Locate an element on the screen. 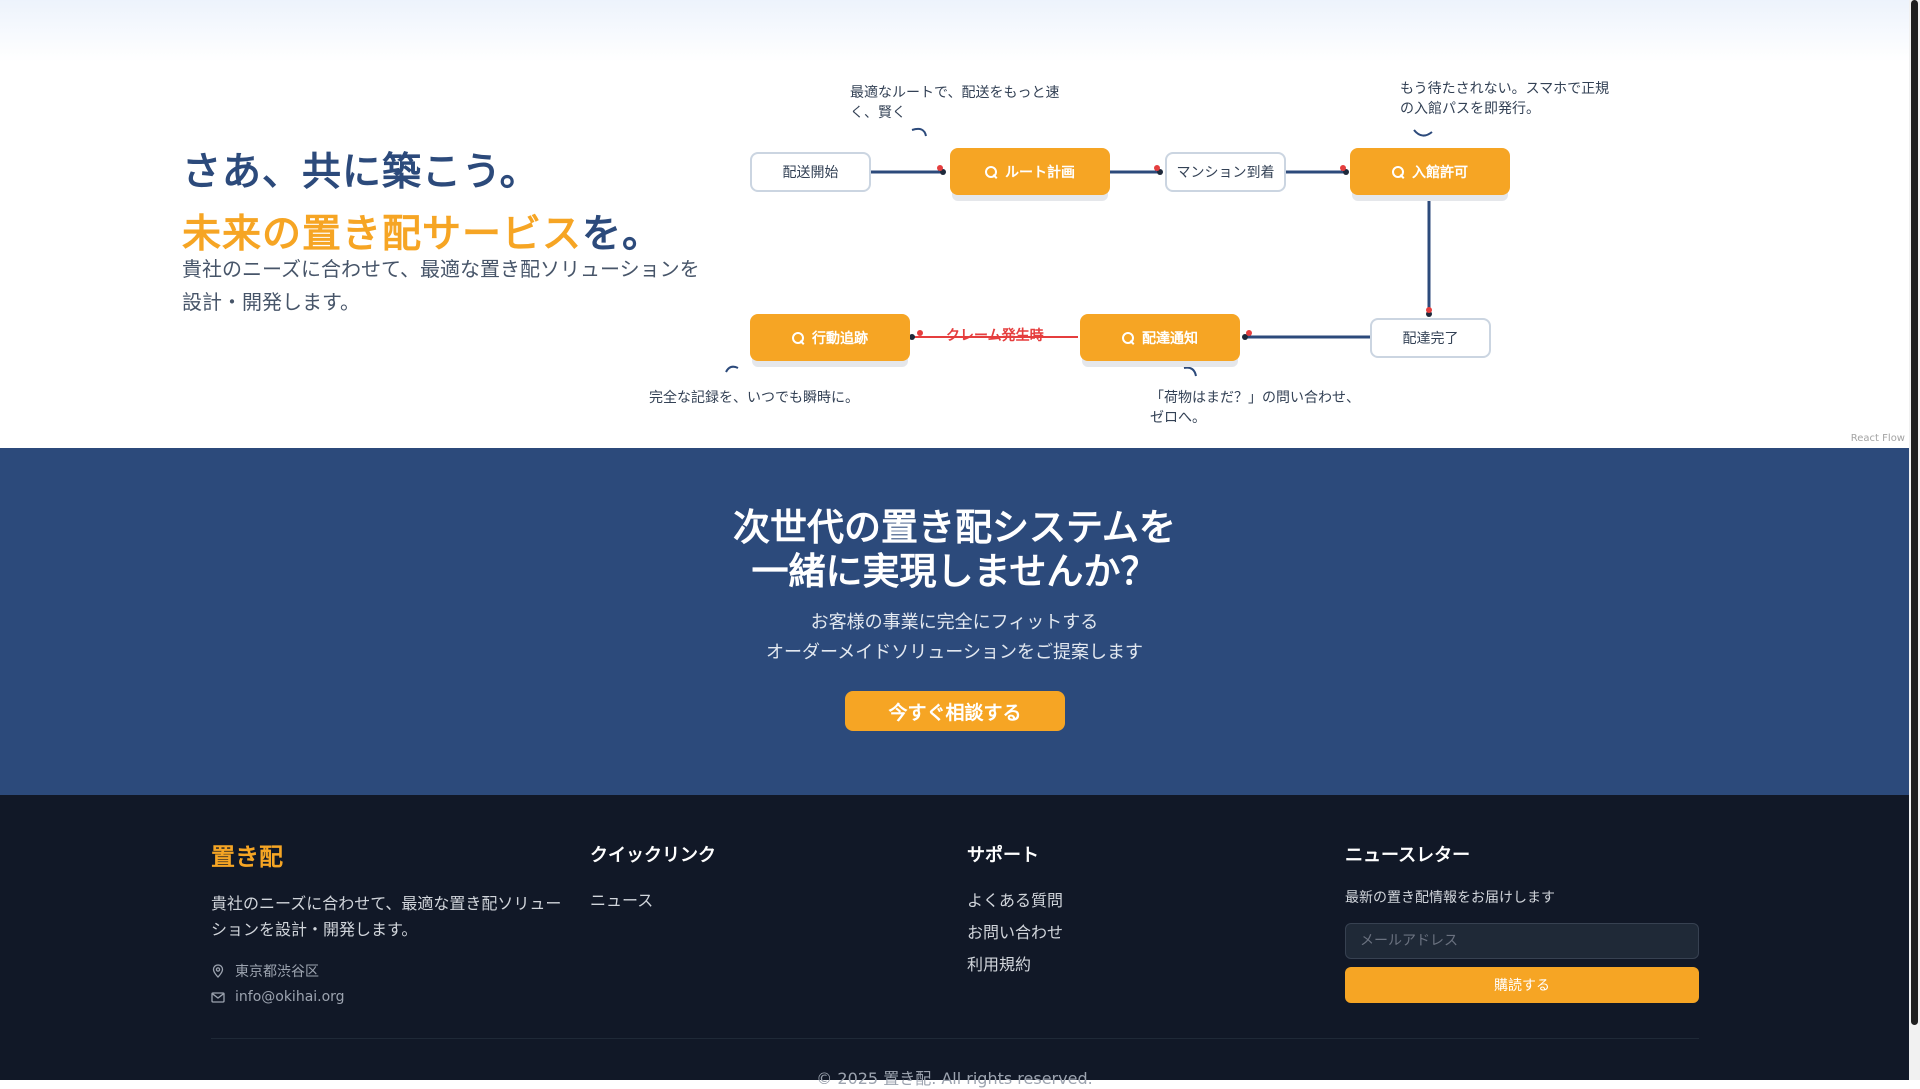 The width and height of the screenshot is (1920, 1089). footer-address-text: 東京都渋谷区 is located at coordinates (277, 972).